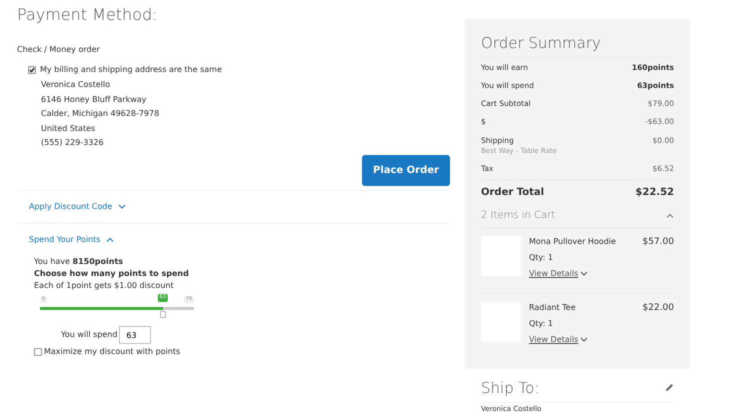 Image resolution: width=743 pixels, height=420 pixels. Describe the element at coordinates (65, 240) in the screenshot. I see `accordion-toggle: Spend Your Points` at that location.